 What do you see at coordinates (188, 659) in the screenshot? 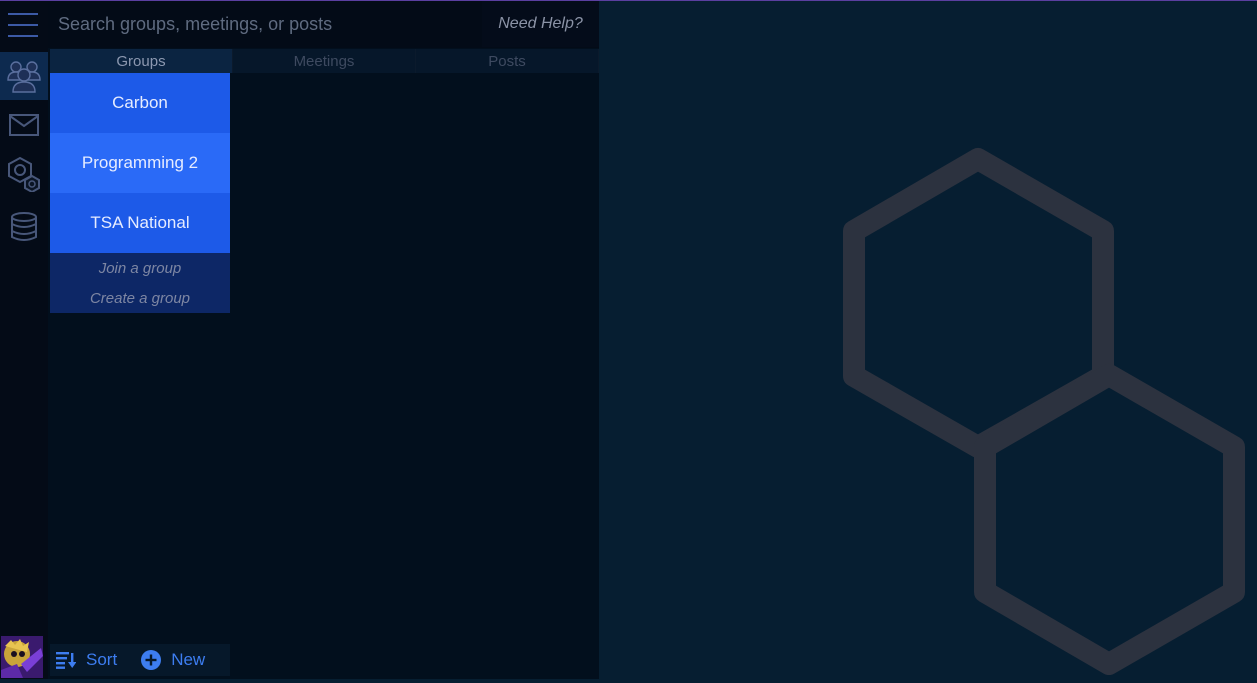
I see `new-label: New` at bounding box center [188, 659].